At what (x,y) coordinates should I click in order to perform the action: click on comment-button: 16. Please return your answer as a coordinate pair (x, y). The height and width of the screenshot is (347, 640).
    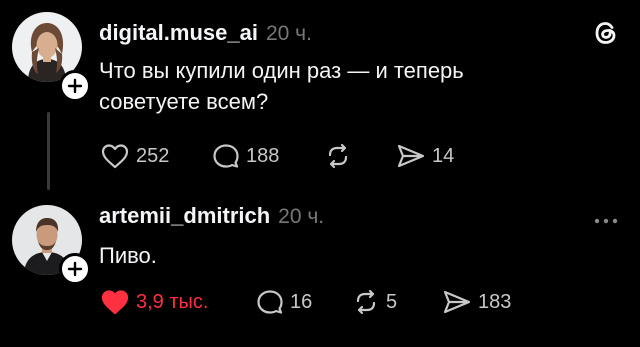
    Looking at the image, I should click on (304, 302).